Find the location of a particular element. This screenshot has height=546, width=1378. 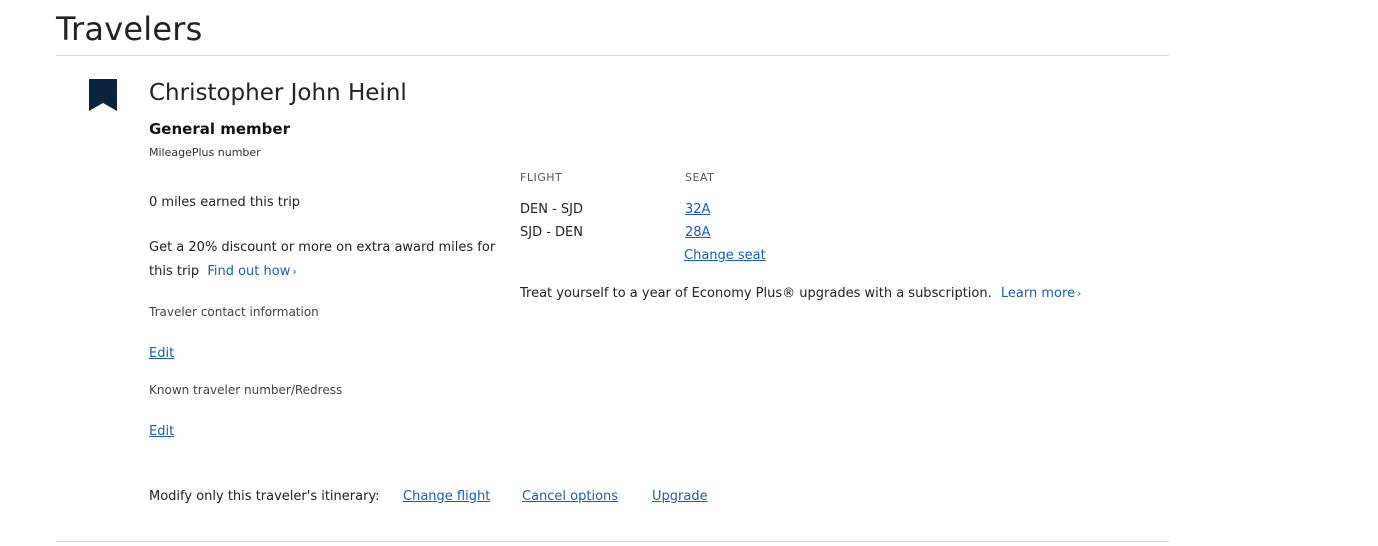

bottom-divider is located at coordinates (612, 541).